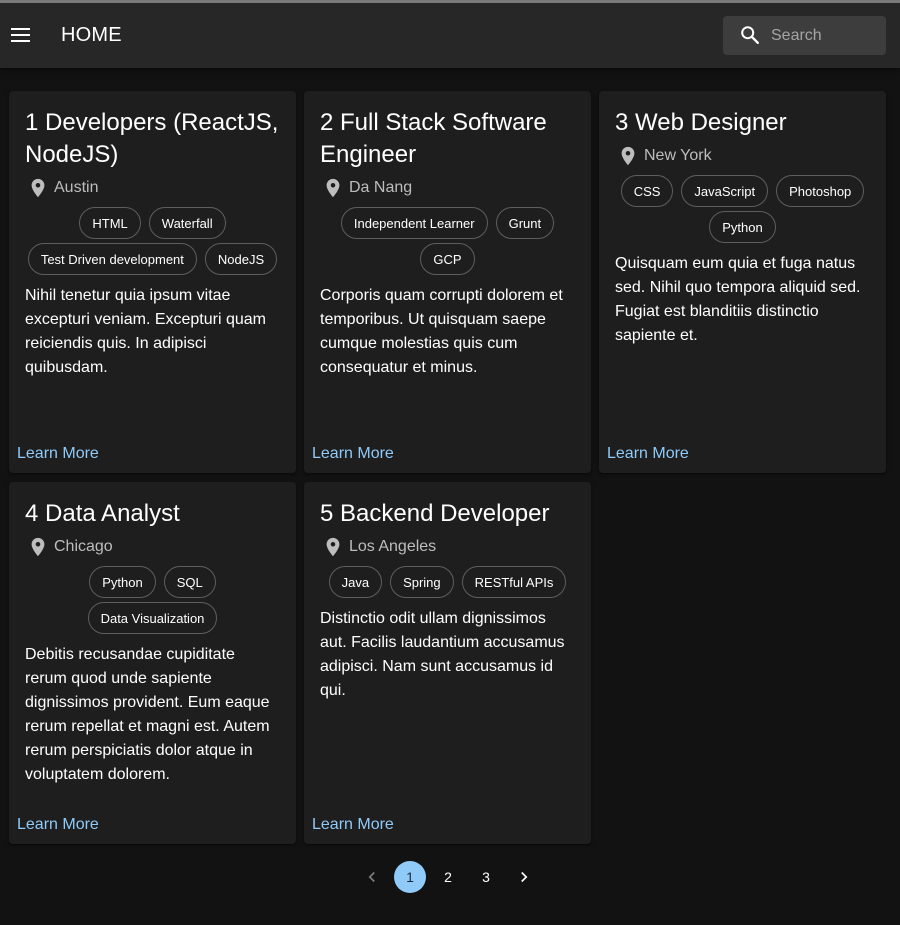 The width and height of the screenshot is (900, 925). Describe the element at coordinates (76, 187) in the screenshot. I see `location-label: Austin` at that location.